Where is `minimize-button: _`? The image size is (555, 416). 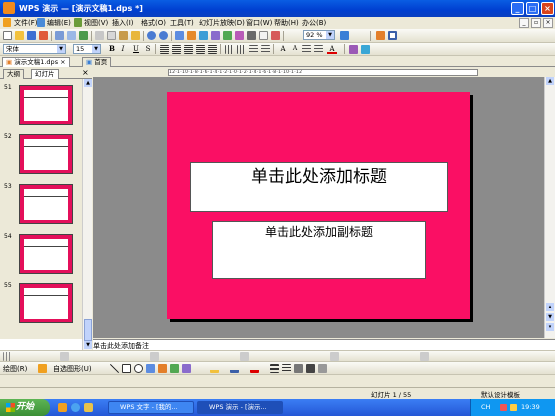
minimize-button: _ is located at coordinates (517, 8).